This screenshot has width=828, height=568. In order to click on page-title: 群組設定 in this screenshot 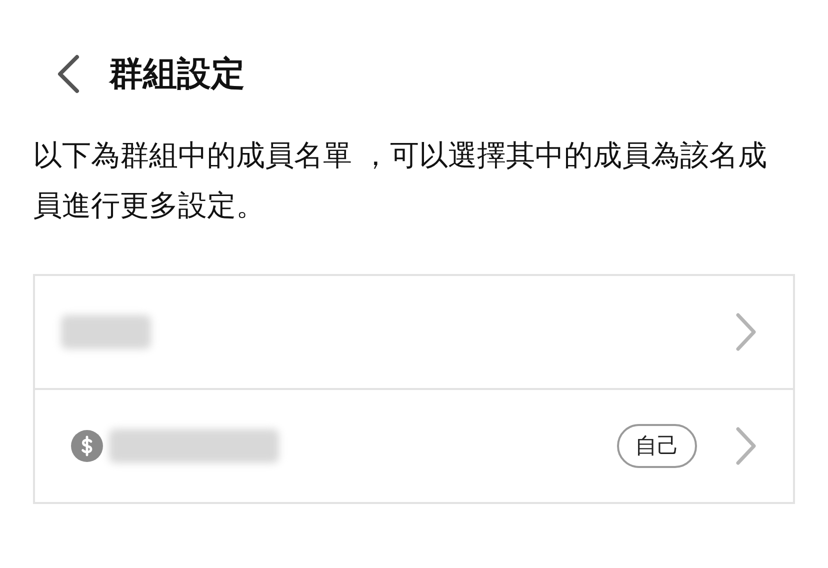, I will do `click(177, 74)`.